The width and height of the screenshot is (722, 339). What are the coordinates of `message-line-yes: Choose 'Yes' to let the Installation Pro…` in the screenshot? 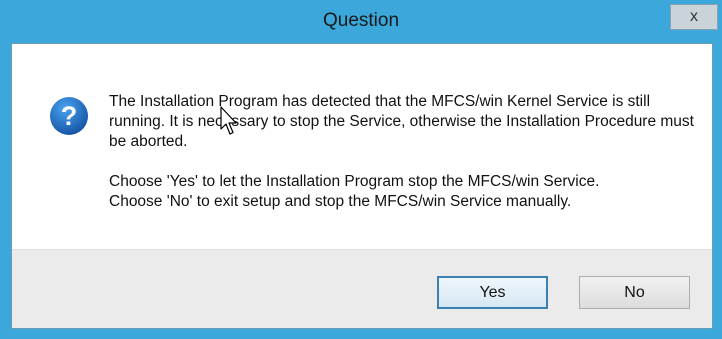 It's located at (354, 181).